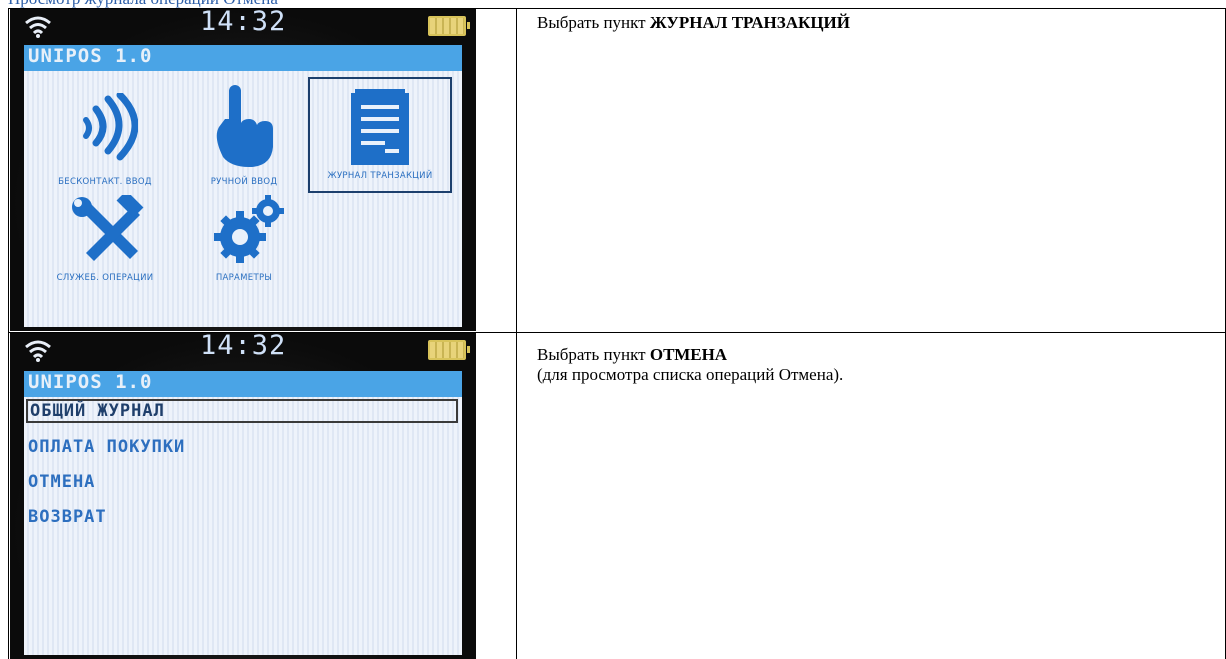  I want to click on table-border-left, so click(8, 333).